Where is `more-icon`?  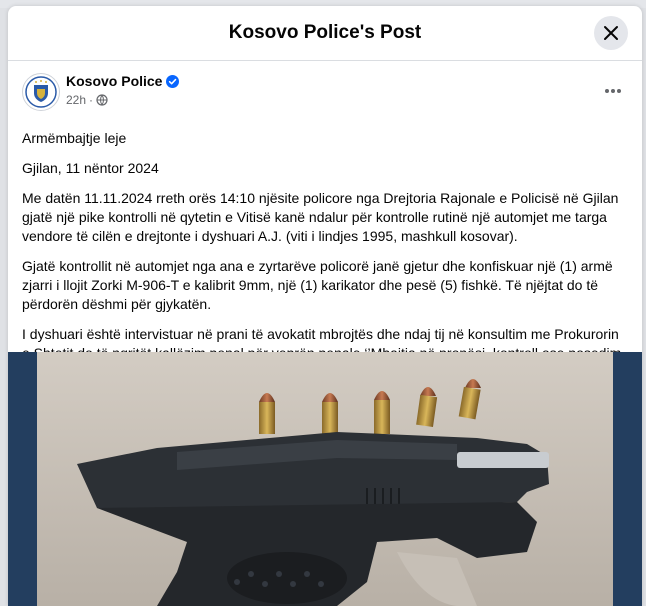
more-icon is located at coordinates (613, 91).